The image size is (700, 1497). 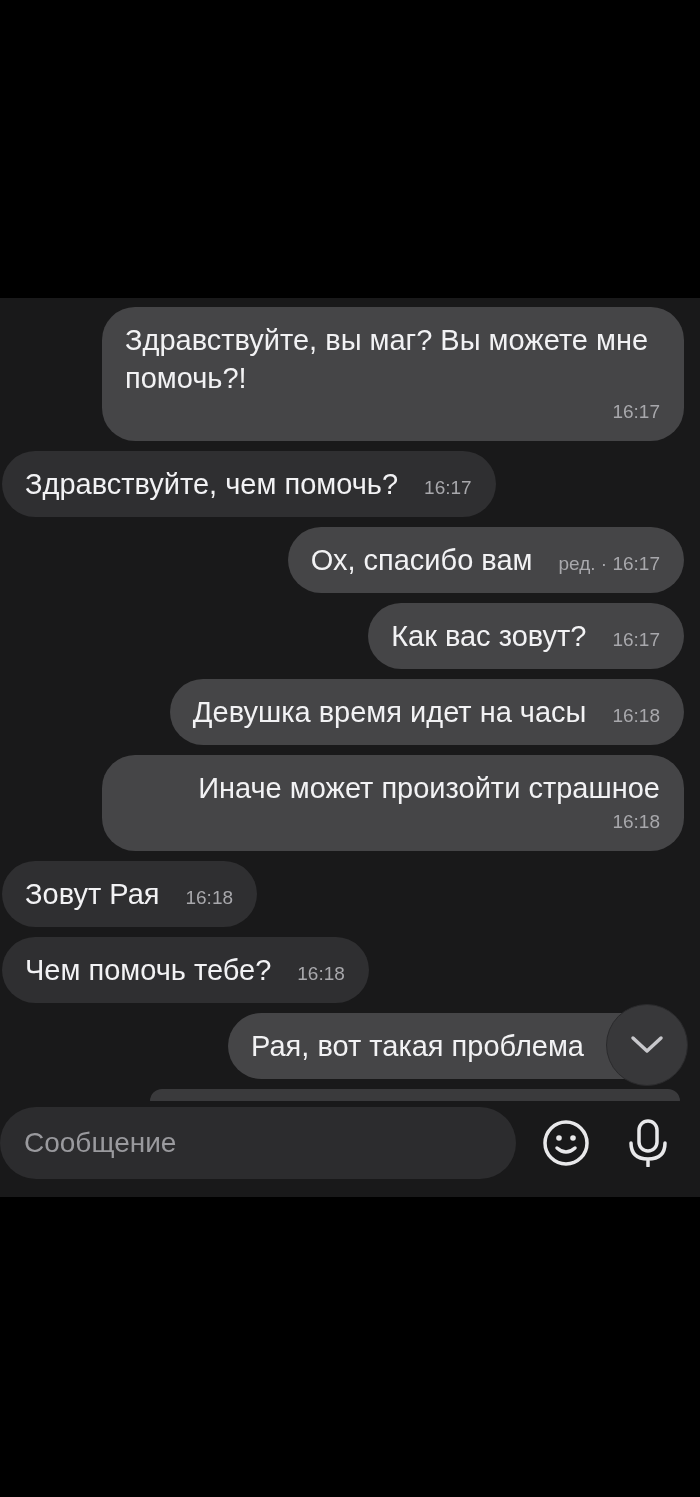 I want to click on message-text: Чем помочь тебе?, so click(x=148, y=970).